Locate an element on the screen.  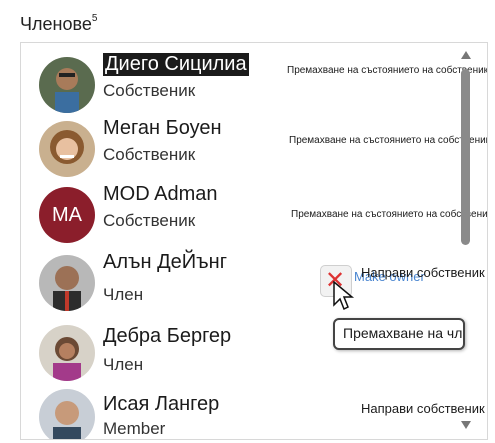
scroll-thumb is located at coordinates (465, 157).